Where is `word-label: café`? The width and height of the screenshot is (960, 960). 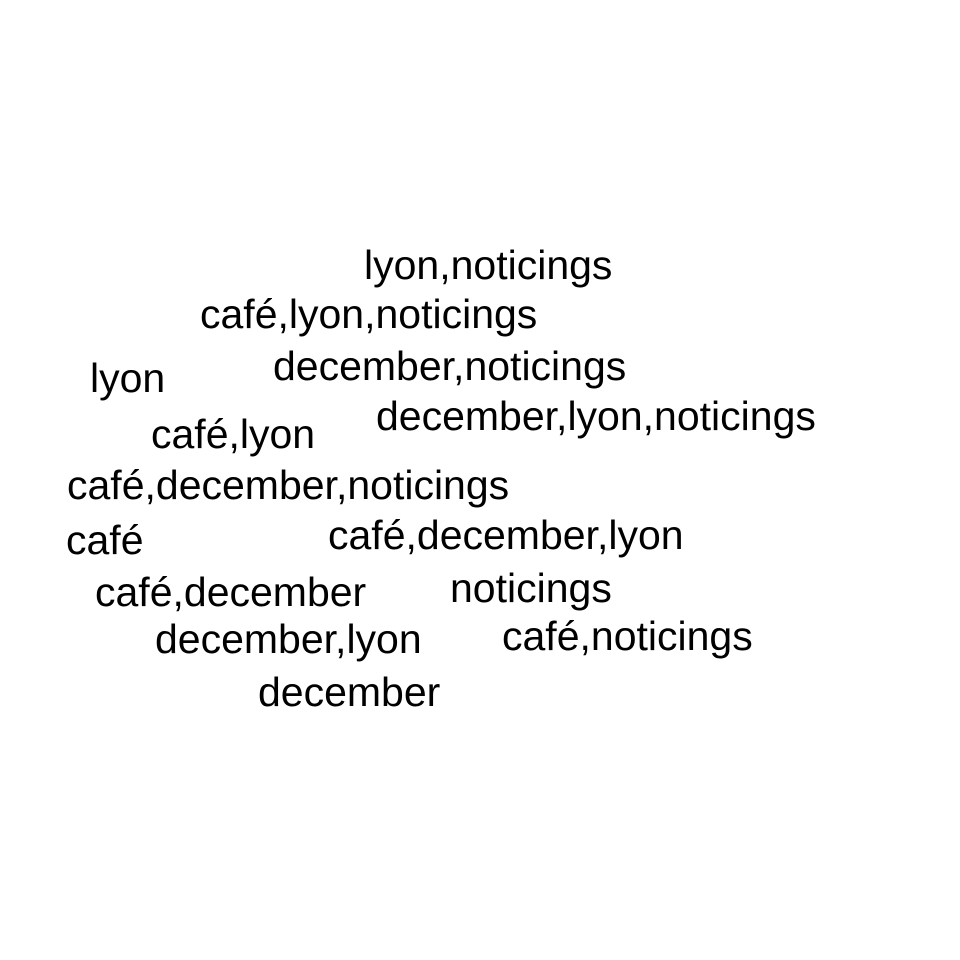
word-label: café is located at coordinates (105, 540).